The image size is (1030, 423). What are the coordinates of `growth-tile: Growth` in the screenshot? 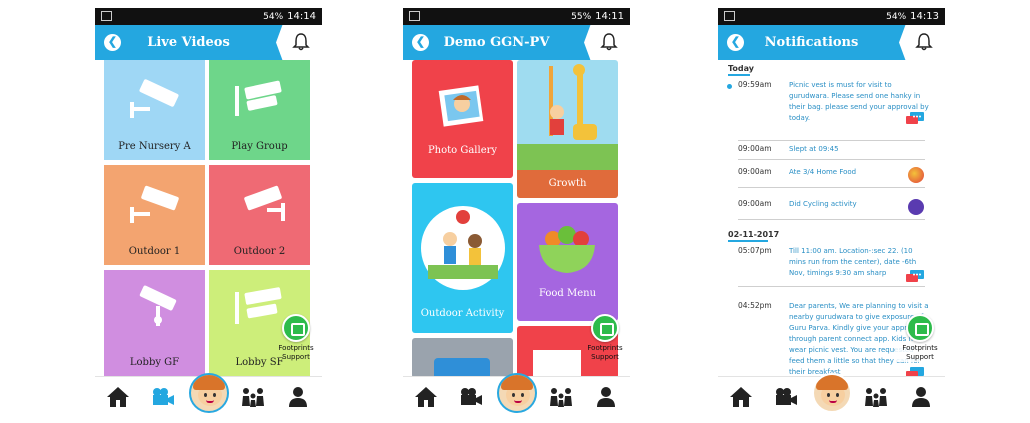 It's located at (567, 129).